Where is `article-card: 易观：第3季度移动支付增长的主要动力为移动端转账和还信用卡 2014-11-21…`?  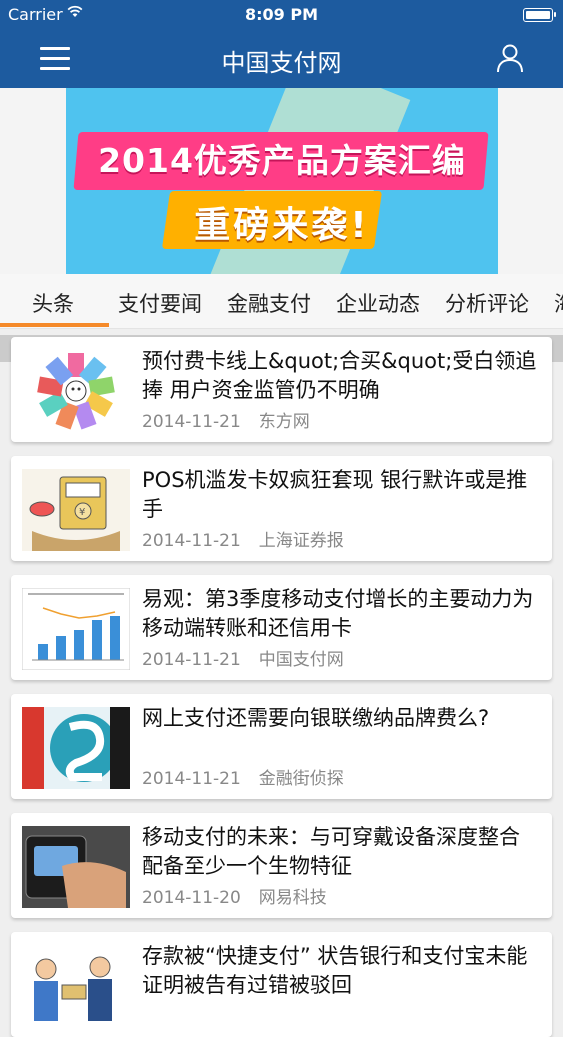
article-card: 易观：第3季度移动支付增长的主要动力为移动端转账和还信用卡 2014-11-21… is located at coordinates (281, 627).